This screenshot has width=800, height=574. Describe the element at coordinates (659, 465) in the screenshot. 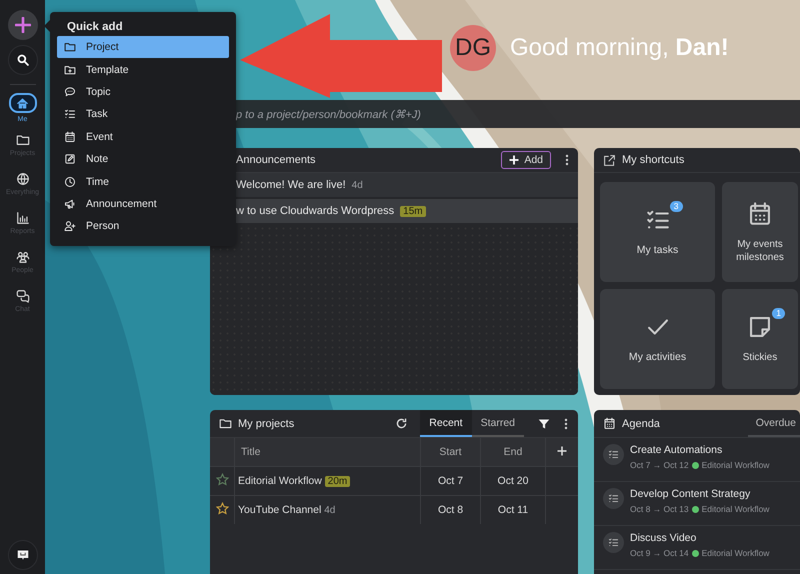

I see `date-range: Oct 7 → Oct 12` at that location.